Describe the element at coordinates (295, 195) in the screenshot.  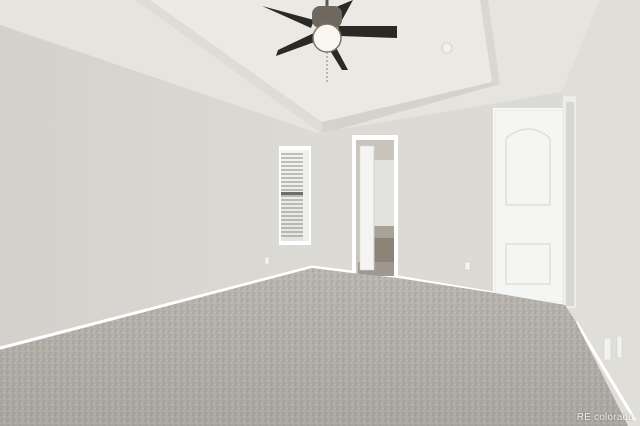
I see `window` at that location.